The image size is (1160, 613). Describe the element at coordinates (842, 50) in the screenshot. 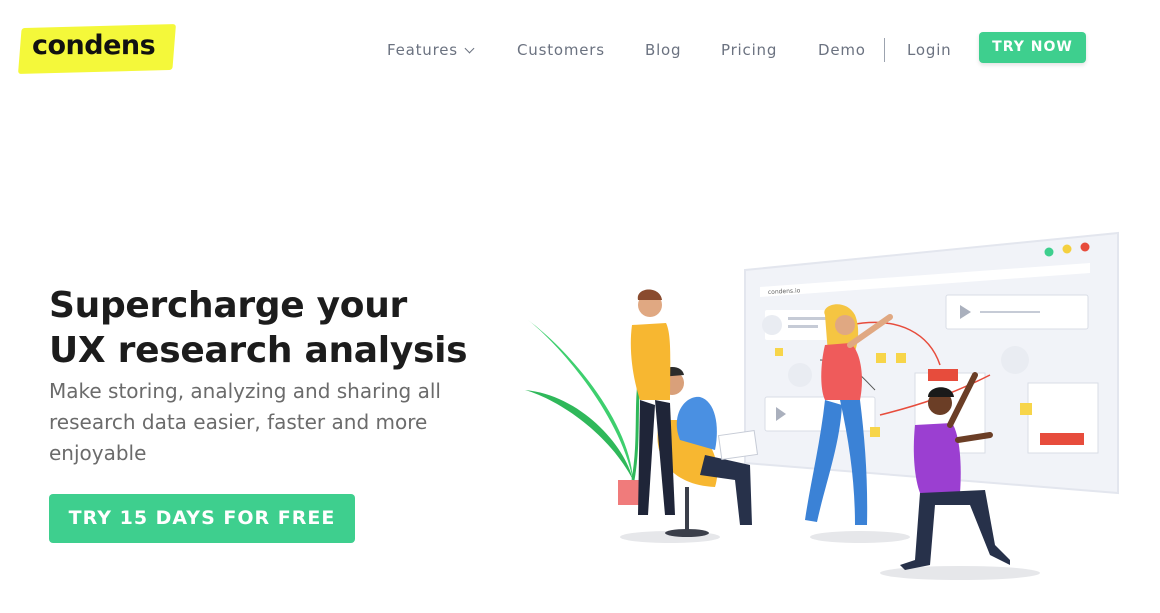

I see `nav-demo: Demo` at that location.